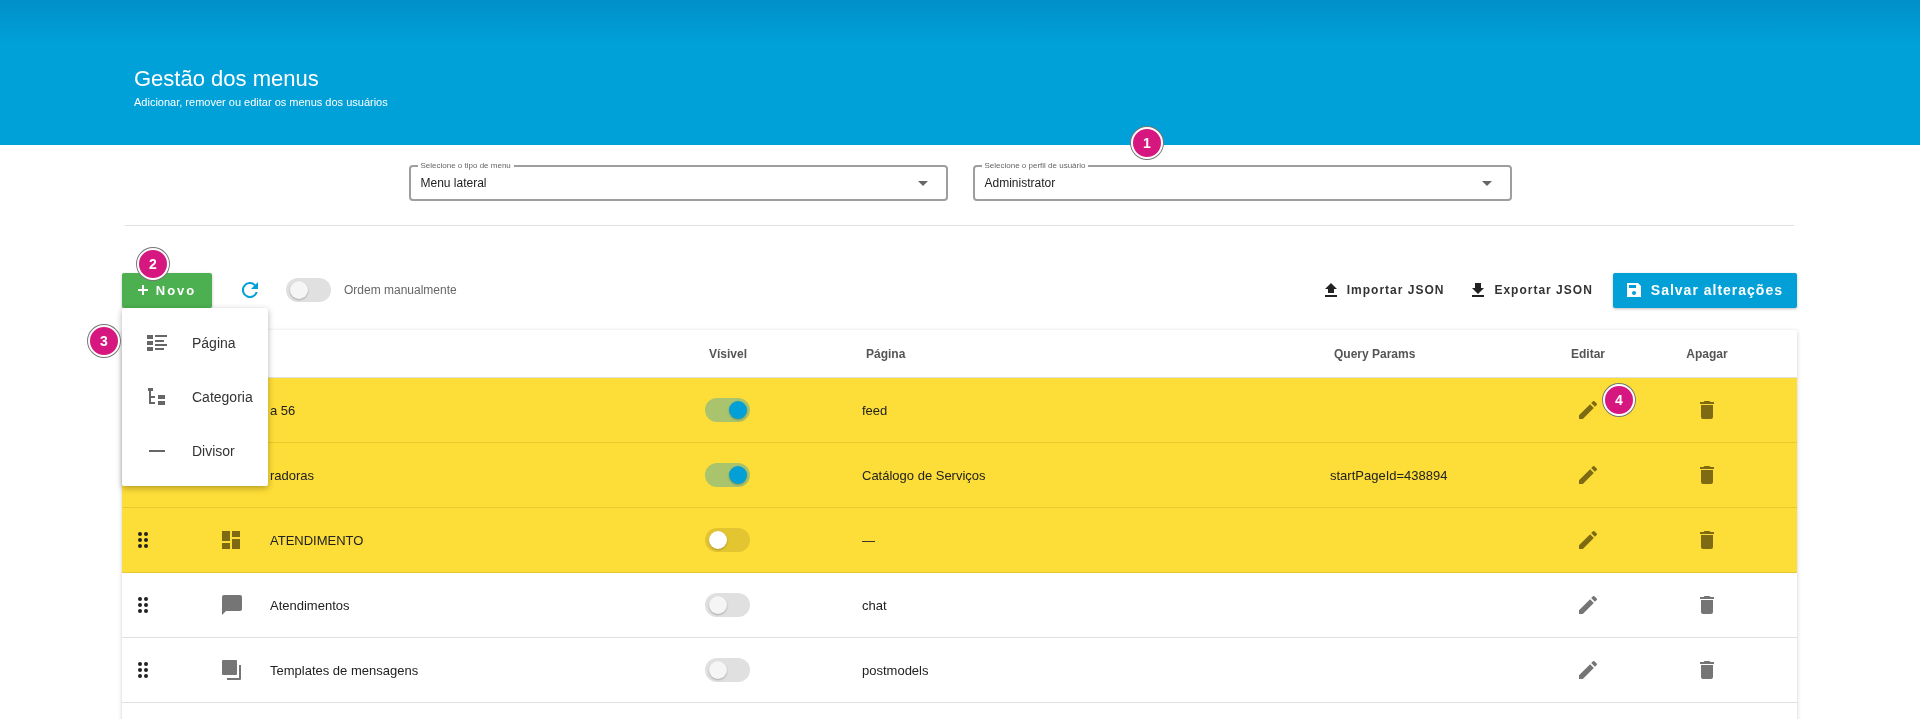 The image size is (1920, 719). Describe the element at coordinates (283, 410) in the screenshot. I see `menu-name-cell-text: a 56` at that location.